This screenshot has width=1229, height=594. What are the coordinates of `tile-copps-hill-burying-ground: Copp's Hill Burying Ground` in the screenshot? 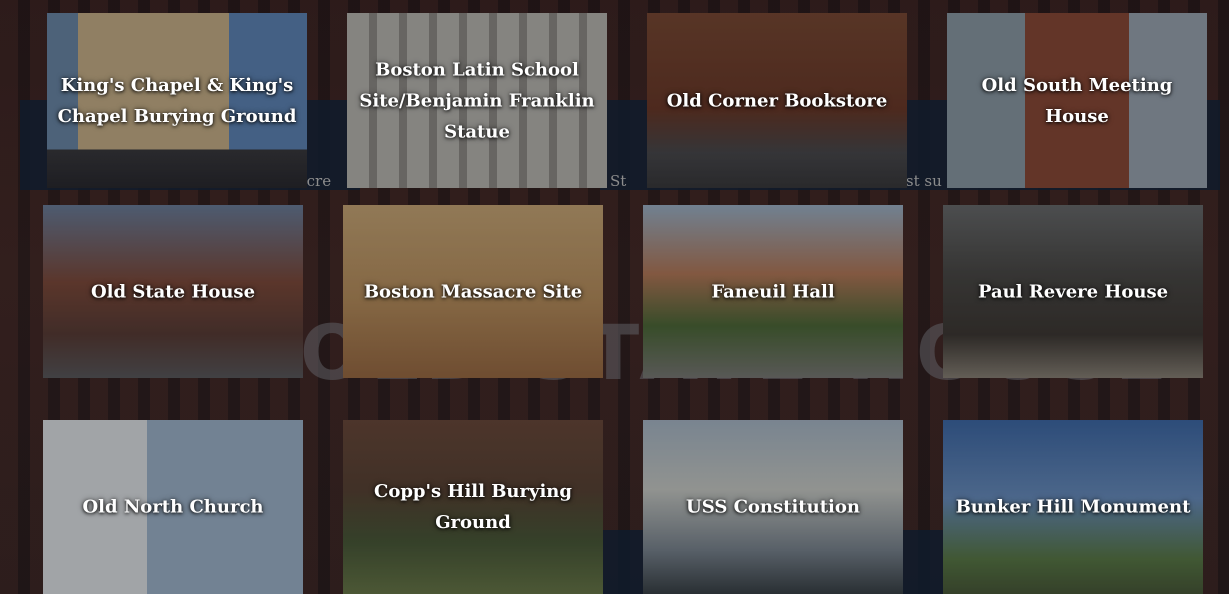 It's located at (473, 507).